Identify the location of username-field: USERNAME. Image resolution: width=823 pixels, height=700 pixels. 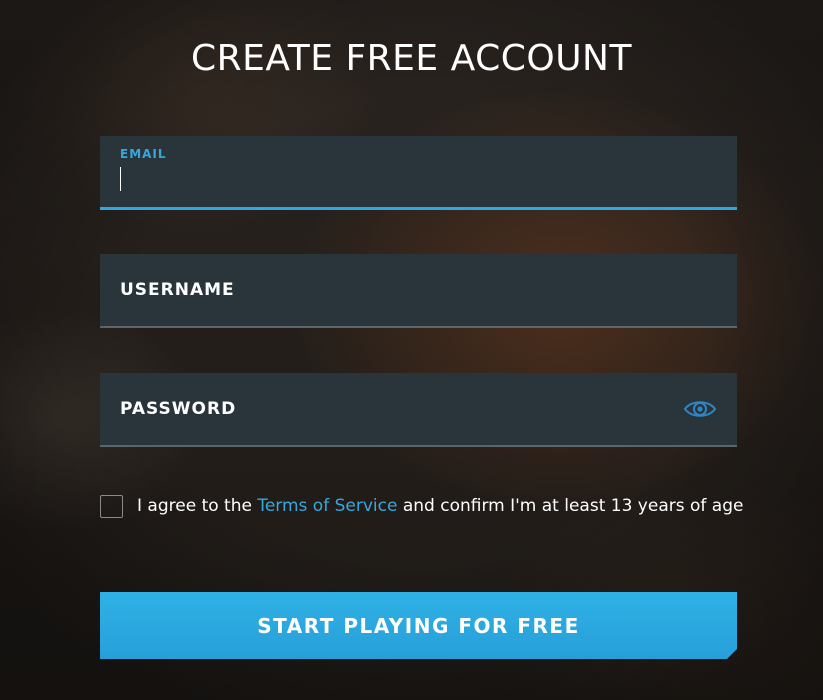
(418, 291).